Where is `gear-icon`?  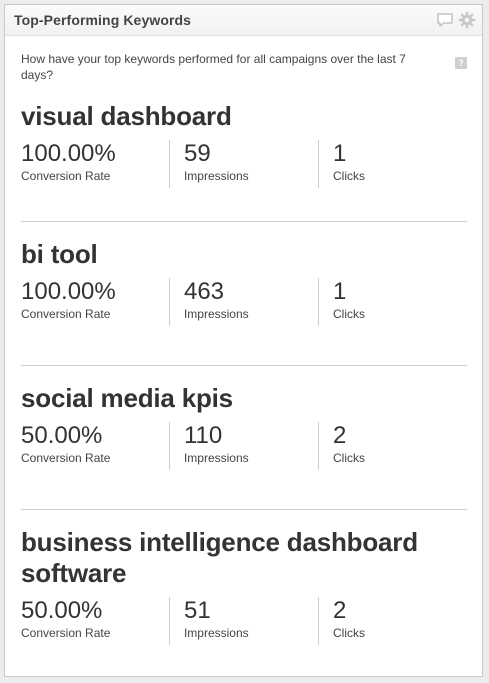 gear-icon is located at coordinates (467, 20).